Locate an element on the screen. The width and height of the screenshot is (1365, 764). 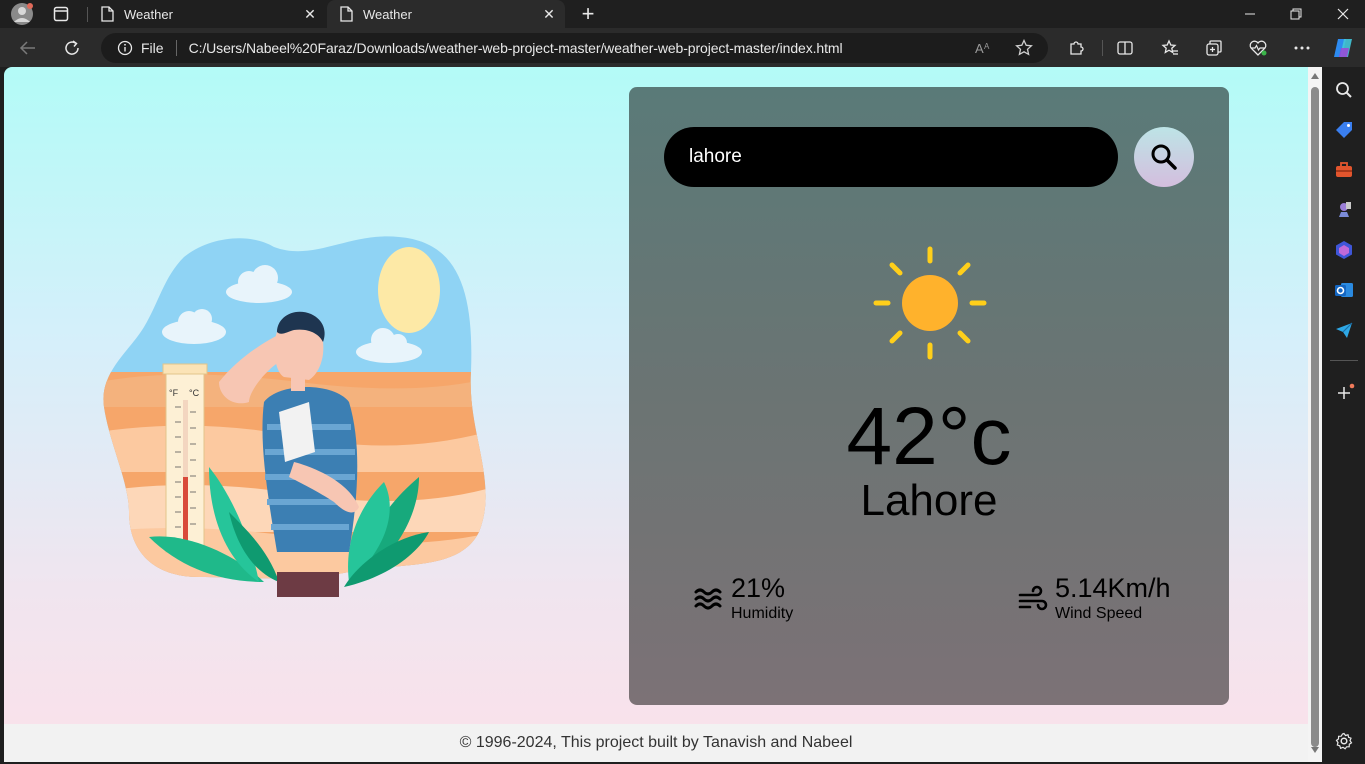
sidebar-send-button is located at coordinates (1344, 330).